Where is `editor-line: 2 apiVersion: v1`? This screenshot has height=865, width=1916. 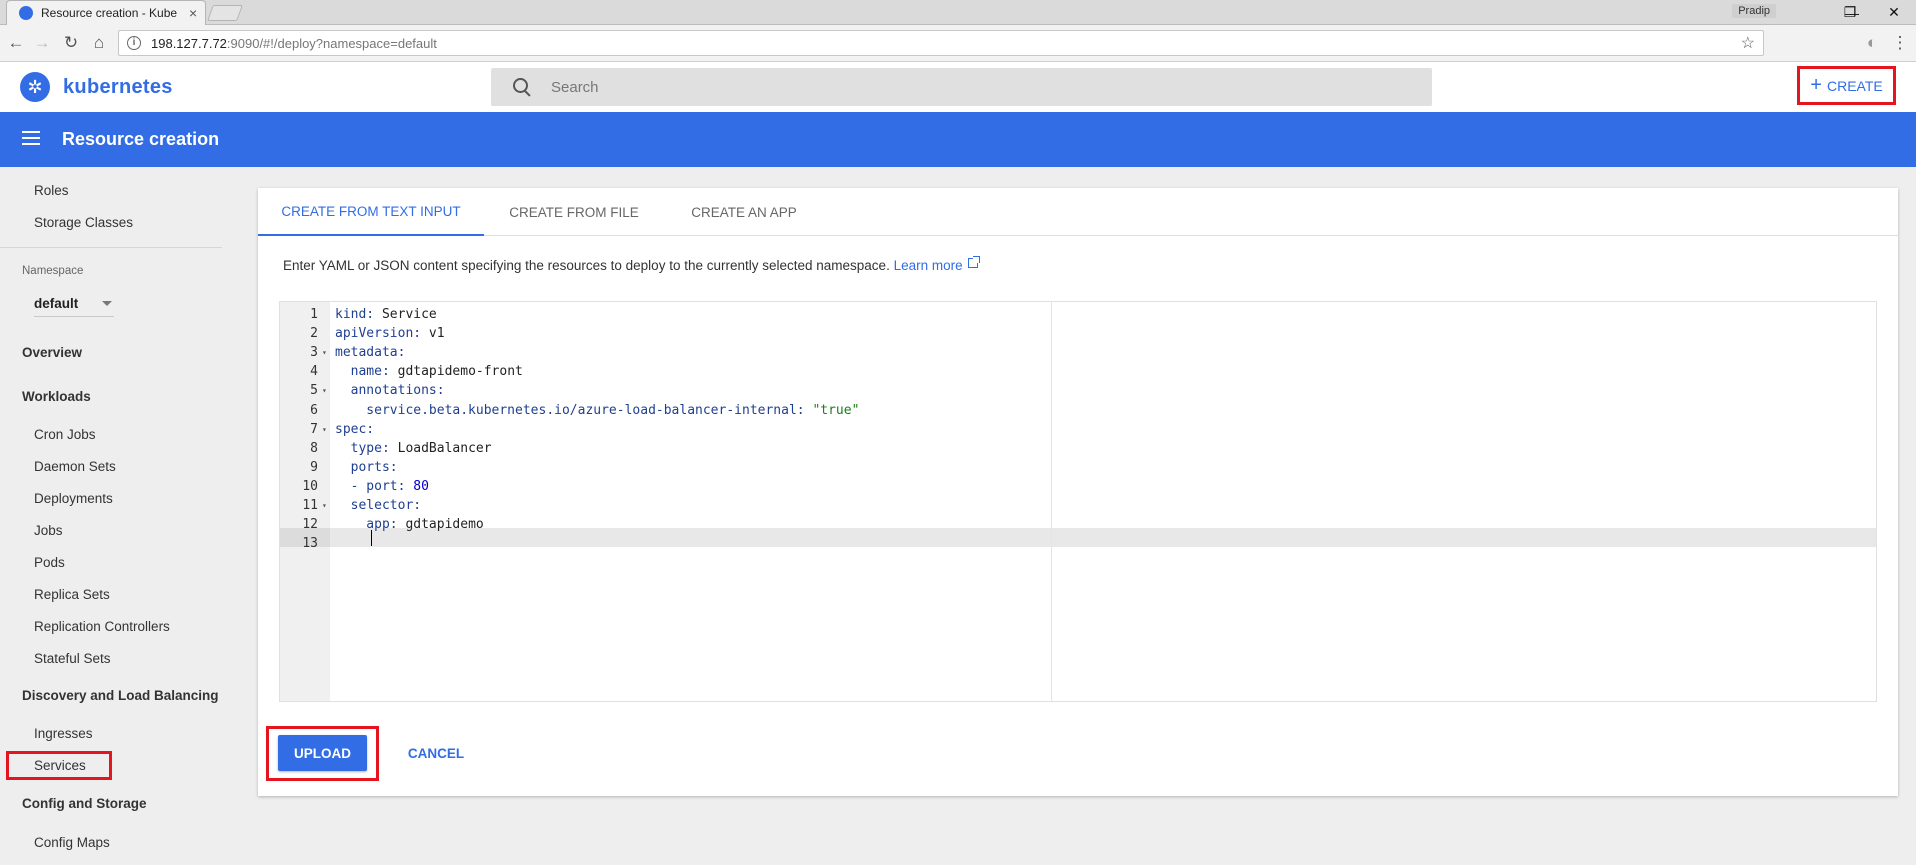 editor-line: 2 apiVersion: v1 is located at coordinates (1078, 333).